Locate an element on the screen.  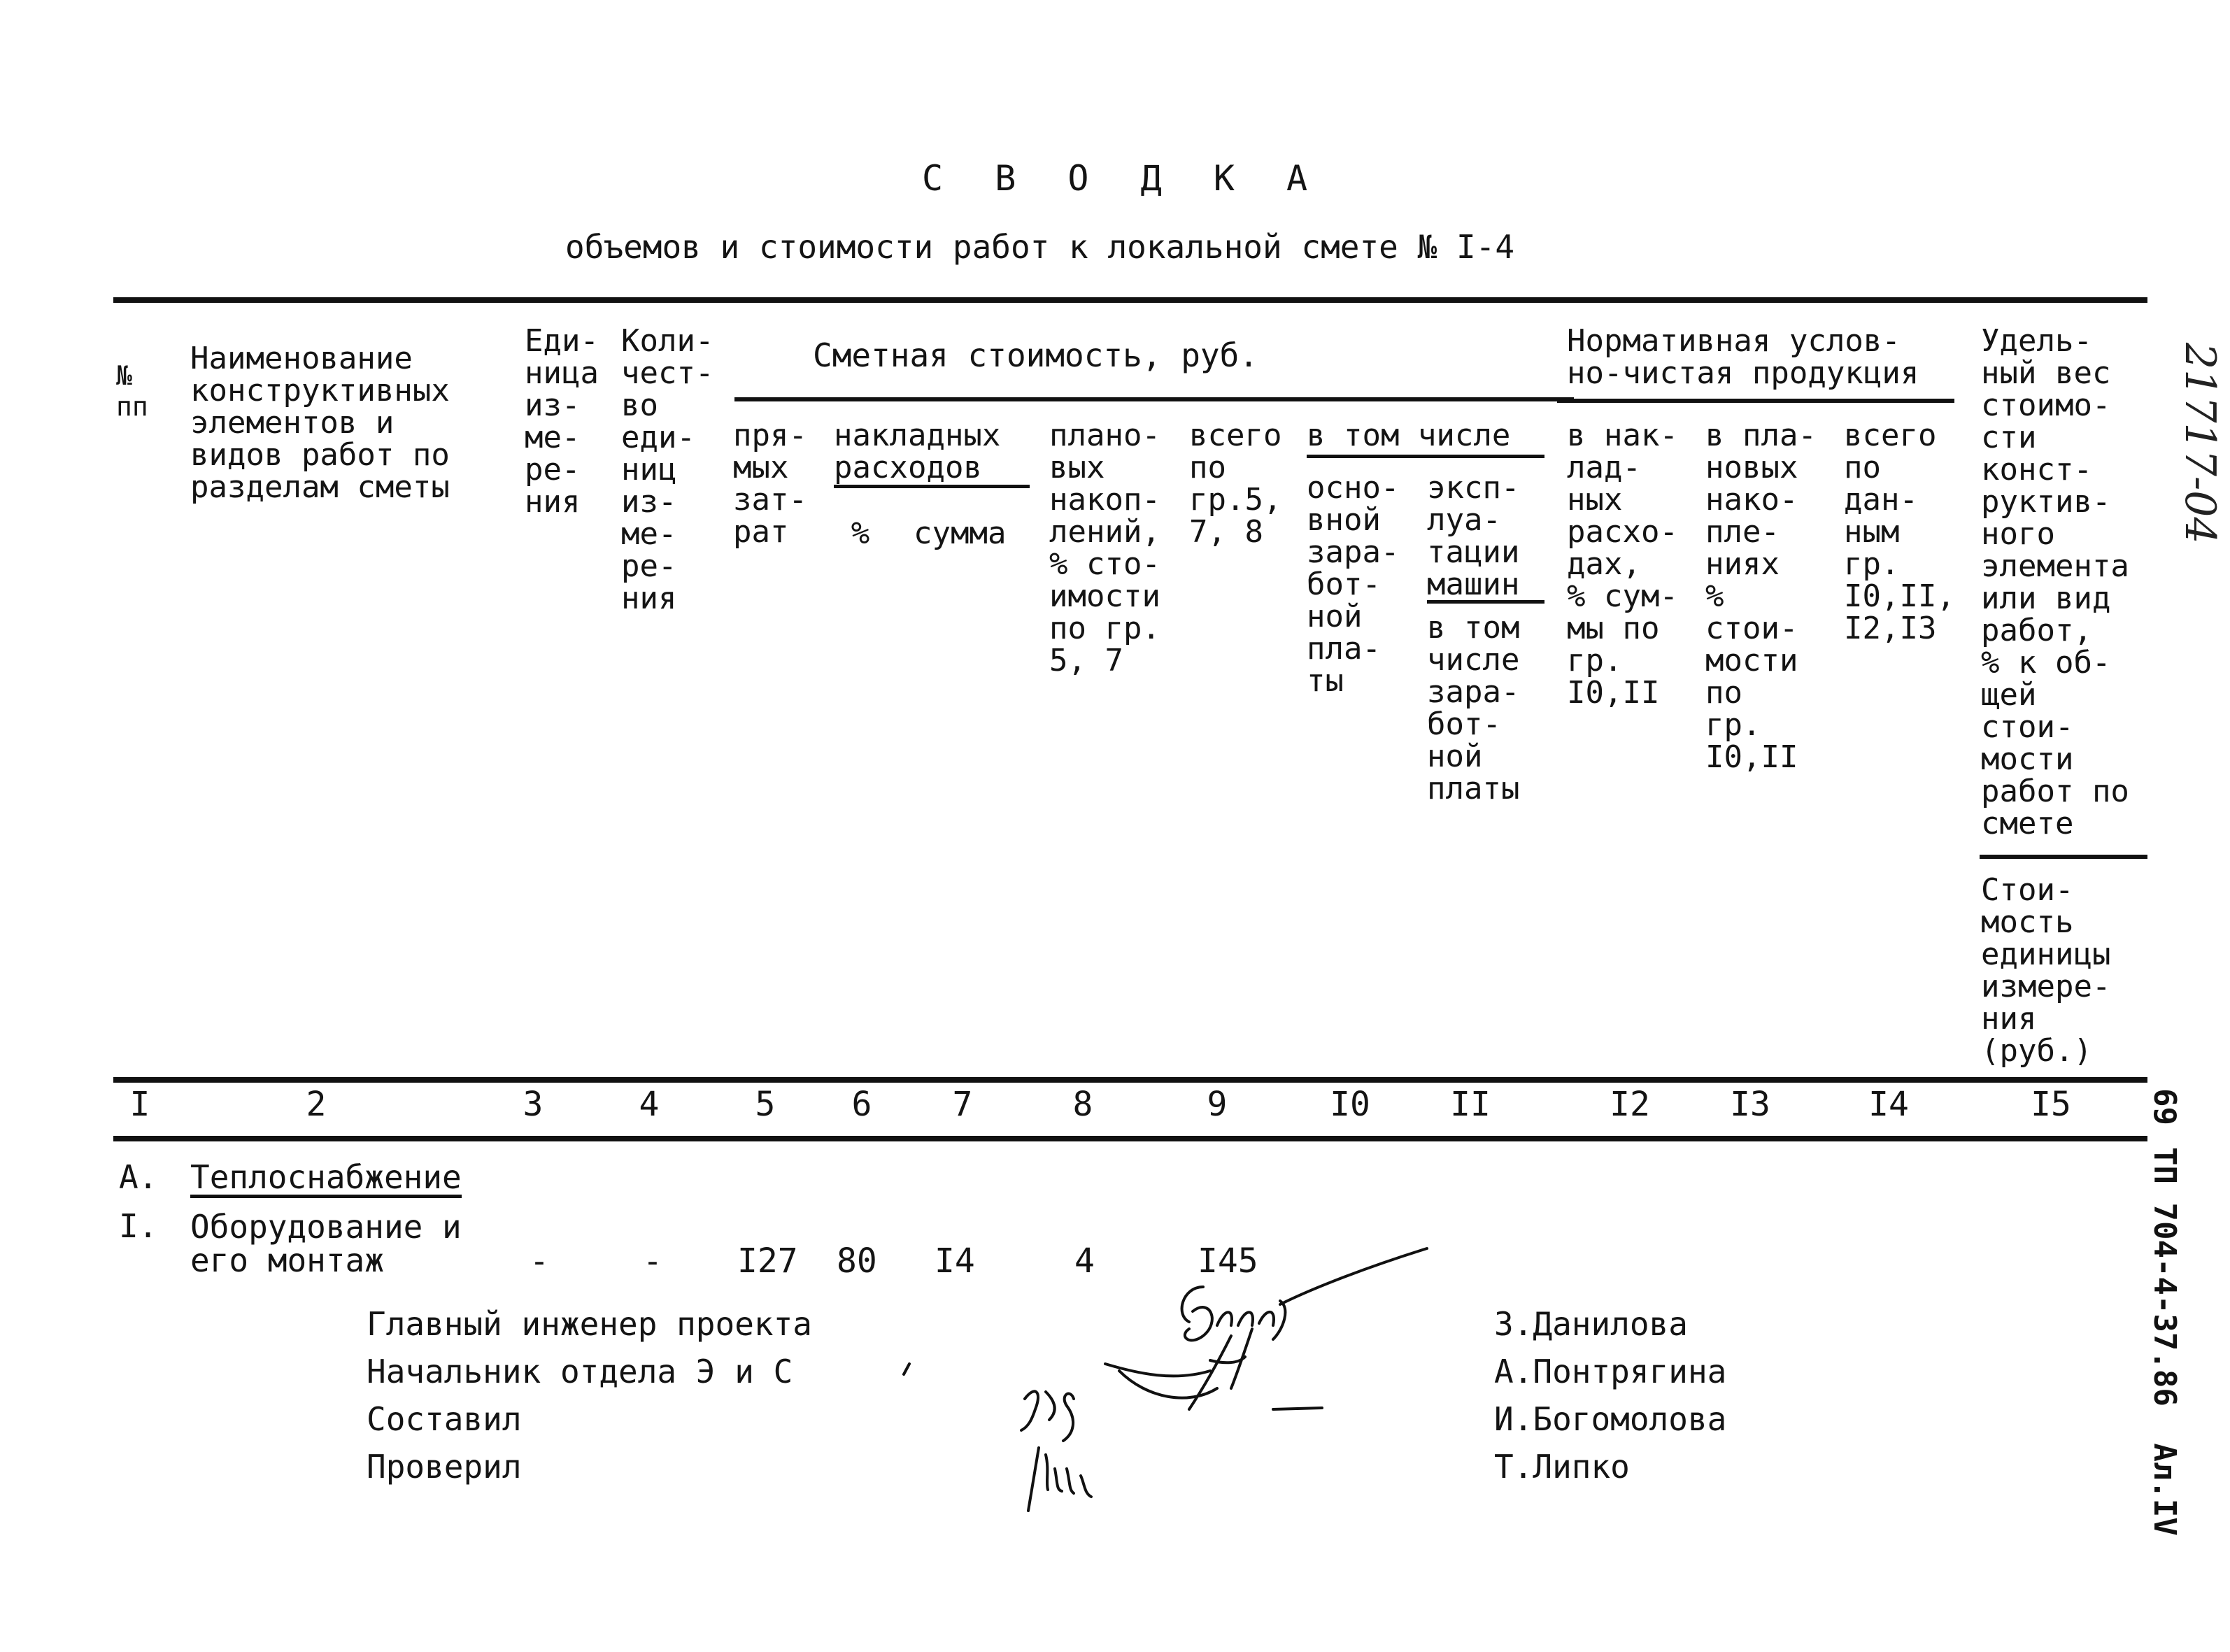
row-unit: - is located at coordinates (539, 1261).